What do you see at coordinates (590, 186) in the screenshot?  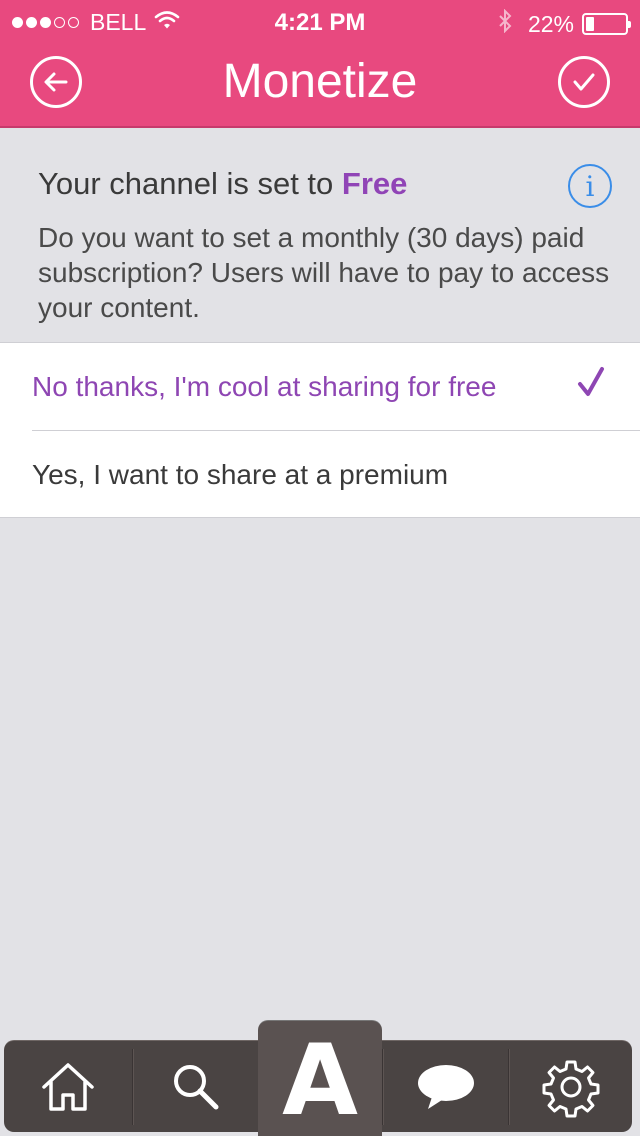 I see `info-icon: i` at bounding box center [590, 186].